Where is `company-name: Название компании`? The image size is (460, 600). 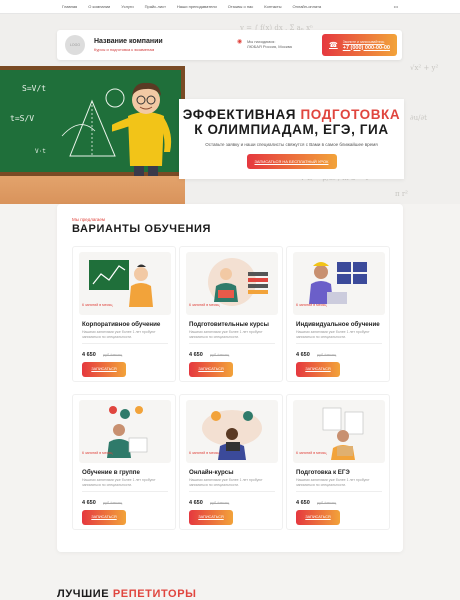
company-name: Название компании is located at coordinates (128, 41).